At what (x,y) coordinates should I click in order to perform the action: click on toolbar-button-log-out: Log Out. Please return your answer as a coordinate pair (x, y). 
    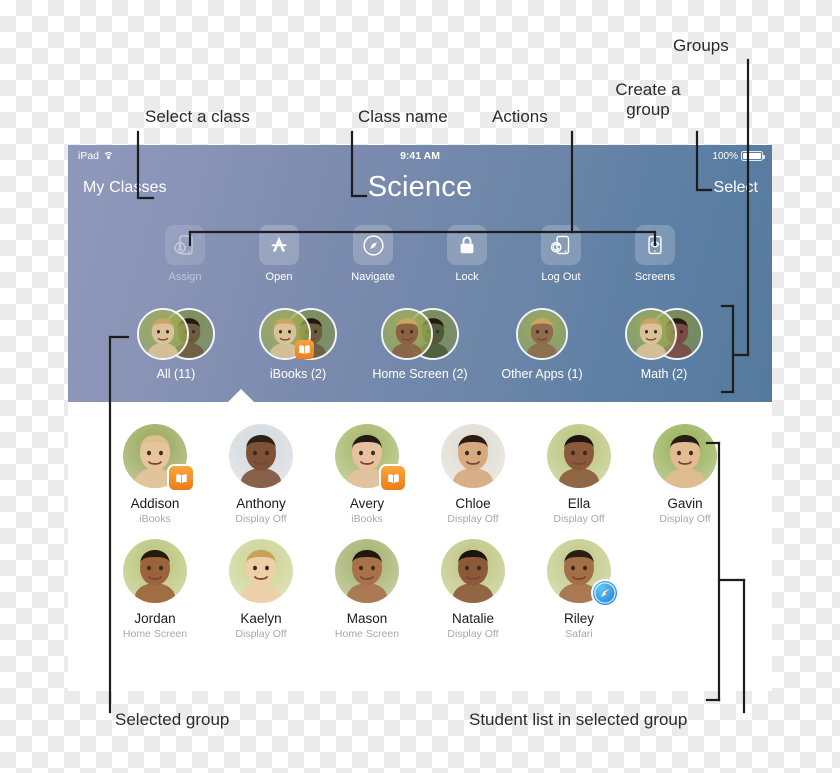
    Looking at the image, I should click on (561, 254).